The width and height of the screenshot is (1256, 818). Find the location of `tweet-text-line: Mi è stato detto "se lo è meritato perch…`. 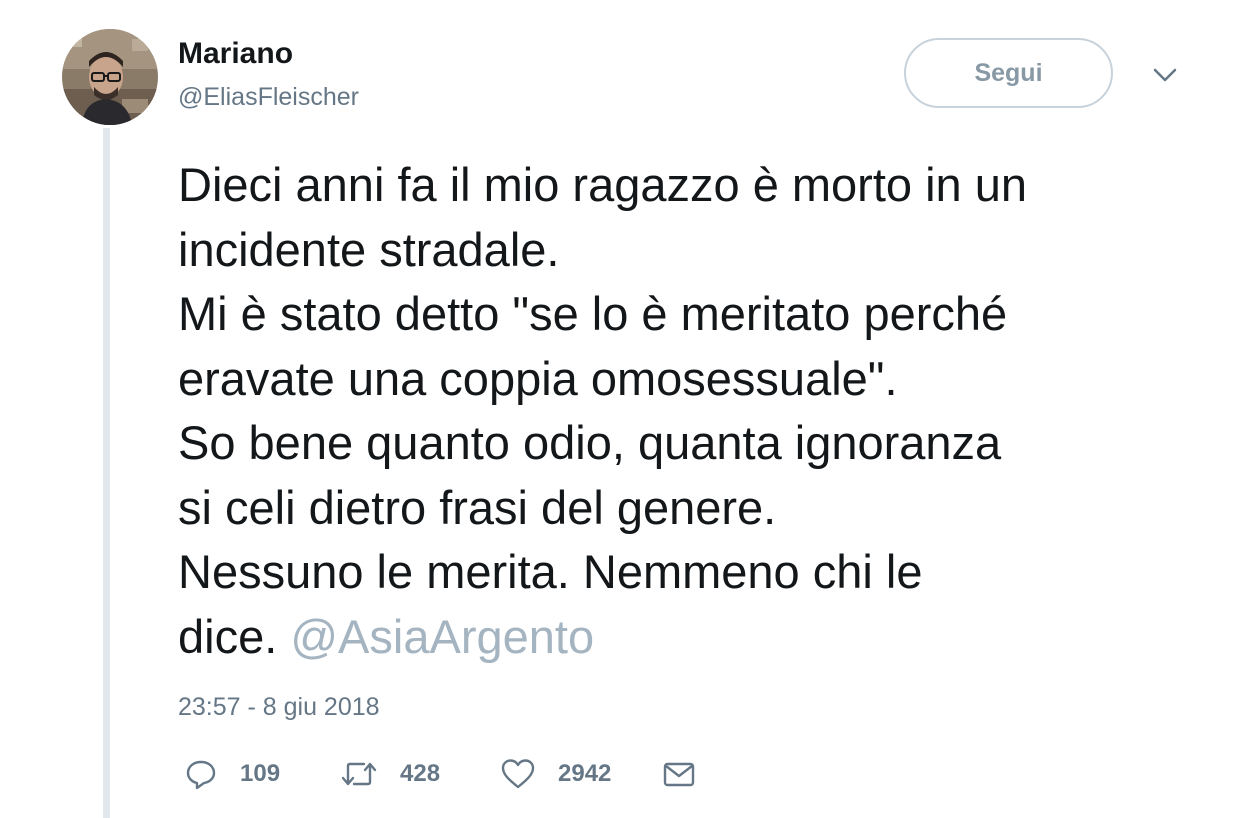

tweet-text-line: Mi è stato detto "se lo è meritato perch… is located at coordinates (593, 313).